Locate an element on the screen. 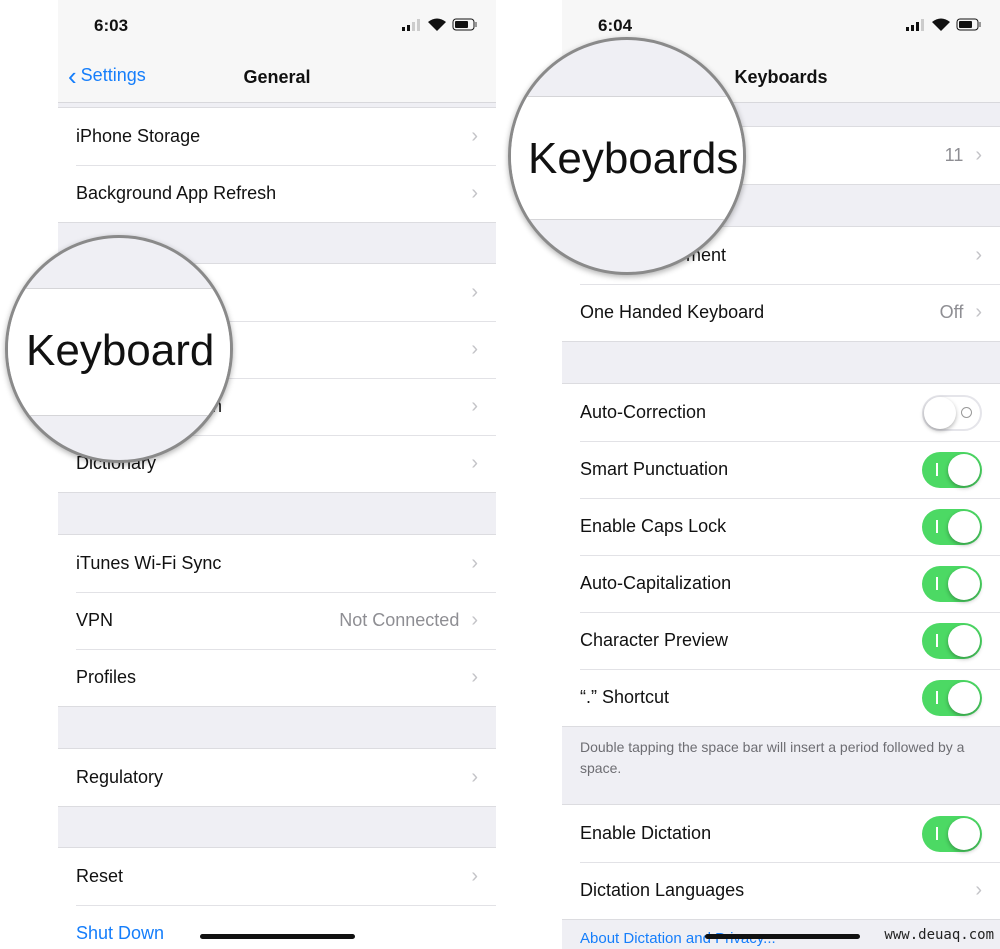 This screenshot has width=1000, height=949. magnified-keyboards-label: Keyboards is located at coordinates (633, 158).